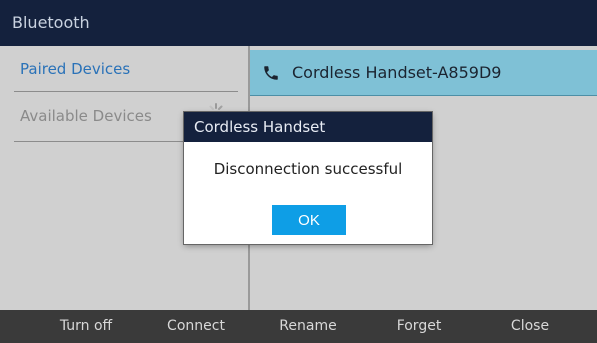  Describe the element at coordinates (530, 326) in the screenshot. I see `close-button: Close` at that location.